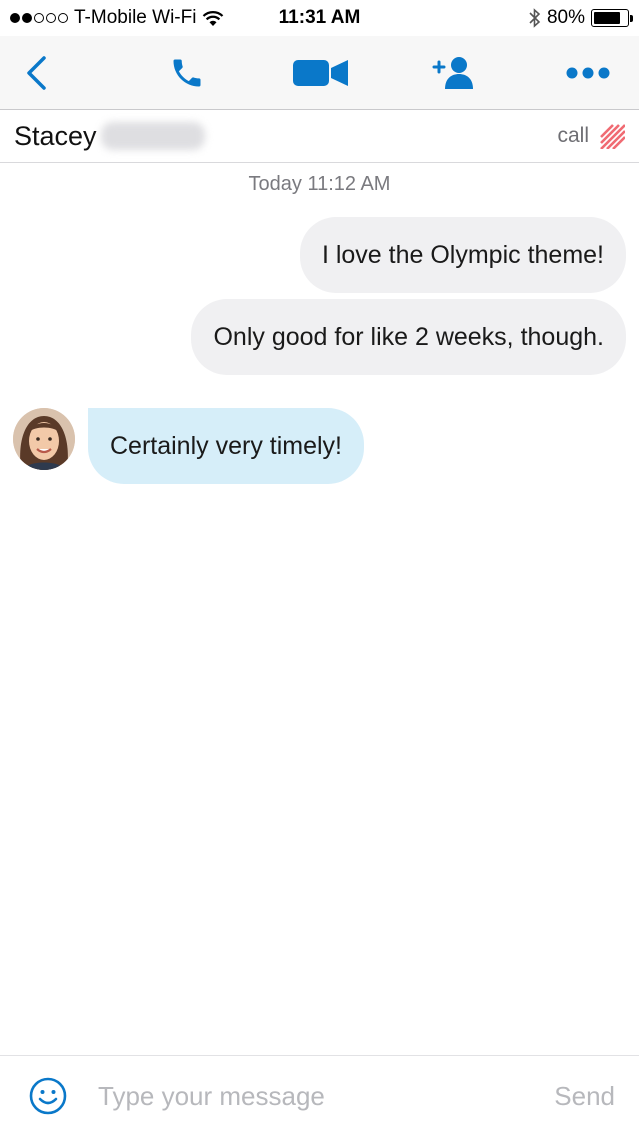  I want to click on video-call-button, so click(321, 73).